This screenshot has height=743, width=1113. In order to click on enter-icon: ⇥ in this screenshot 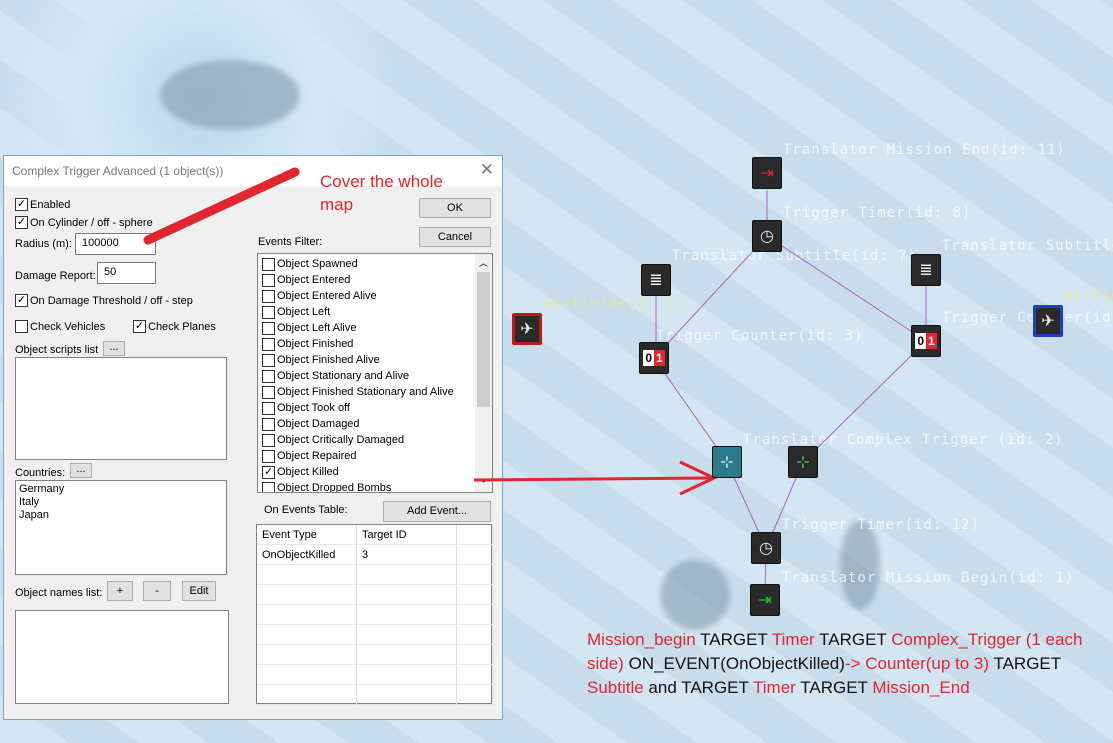, I will do `click(765, 600)`.